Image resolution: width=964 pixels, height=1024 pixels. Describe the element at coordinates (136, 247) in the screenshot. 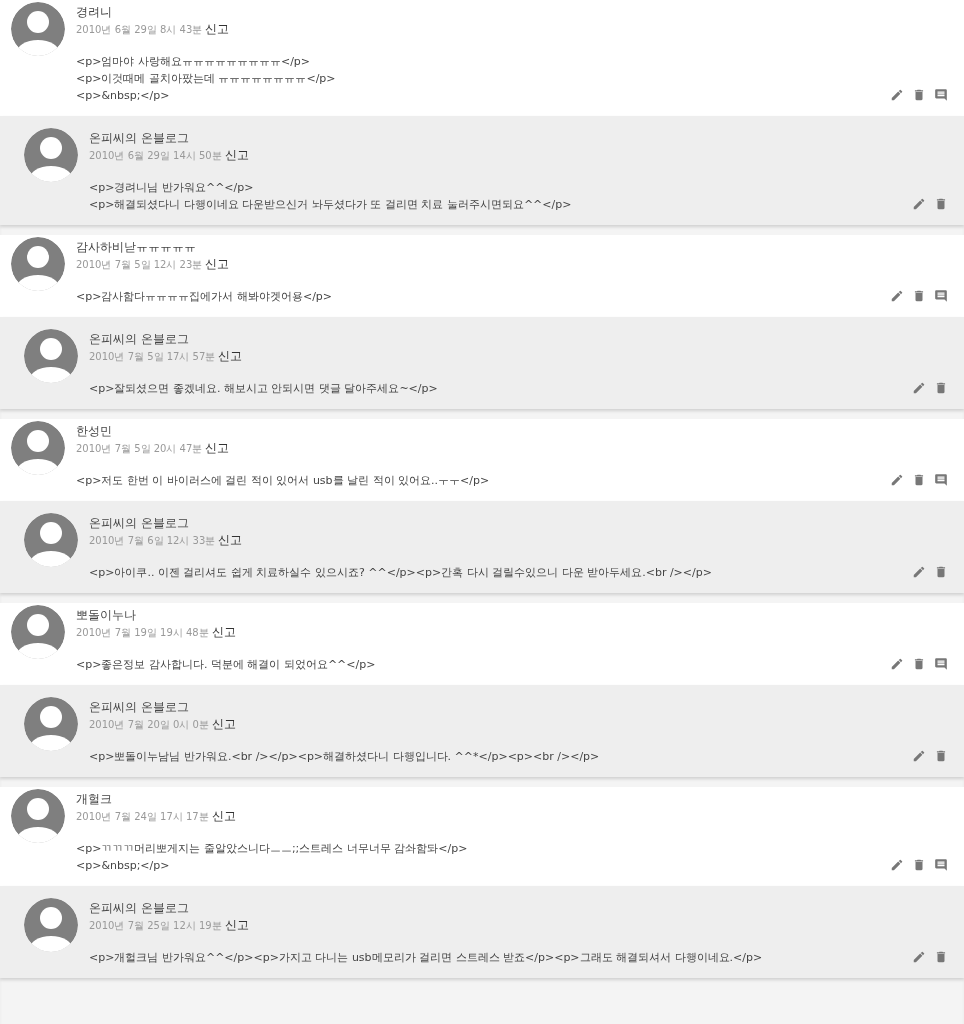

I see `author-name: 감사하비낟ㅠㅠㅠㅠㅠ` at that location.